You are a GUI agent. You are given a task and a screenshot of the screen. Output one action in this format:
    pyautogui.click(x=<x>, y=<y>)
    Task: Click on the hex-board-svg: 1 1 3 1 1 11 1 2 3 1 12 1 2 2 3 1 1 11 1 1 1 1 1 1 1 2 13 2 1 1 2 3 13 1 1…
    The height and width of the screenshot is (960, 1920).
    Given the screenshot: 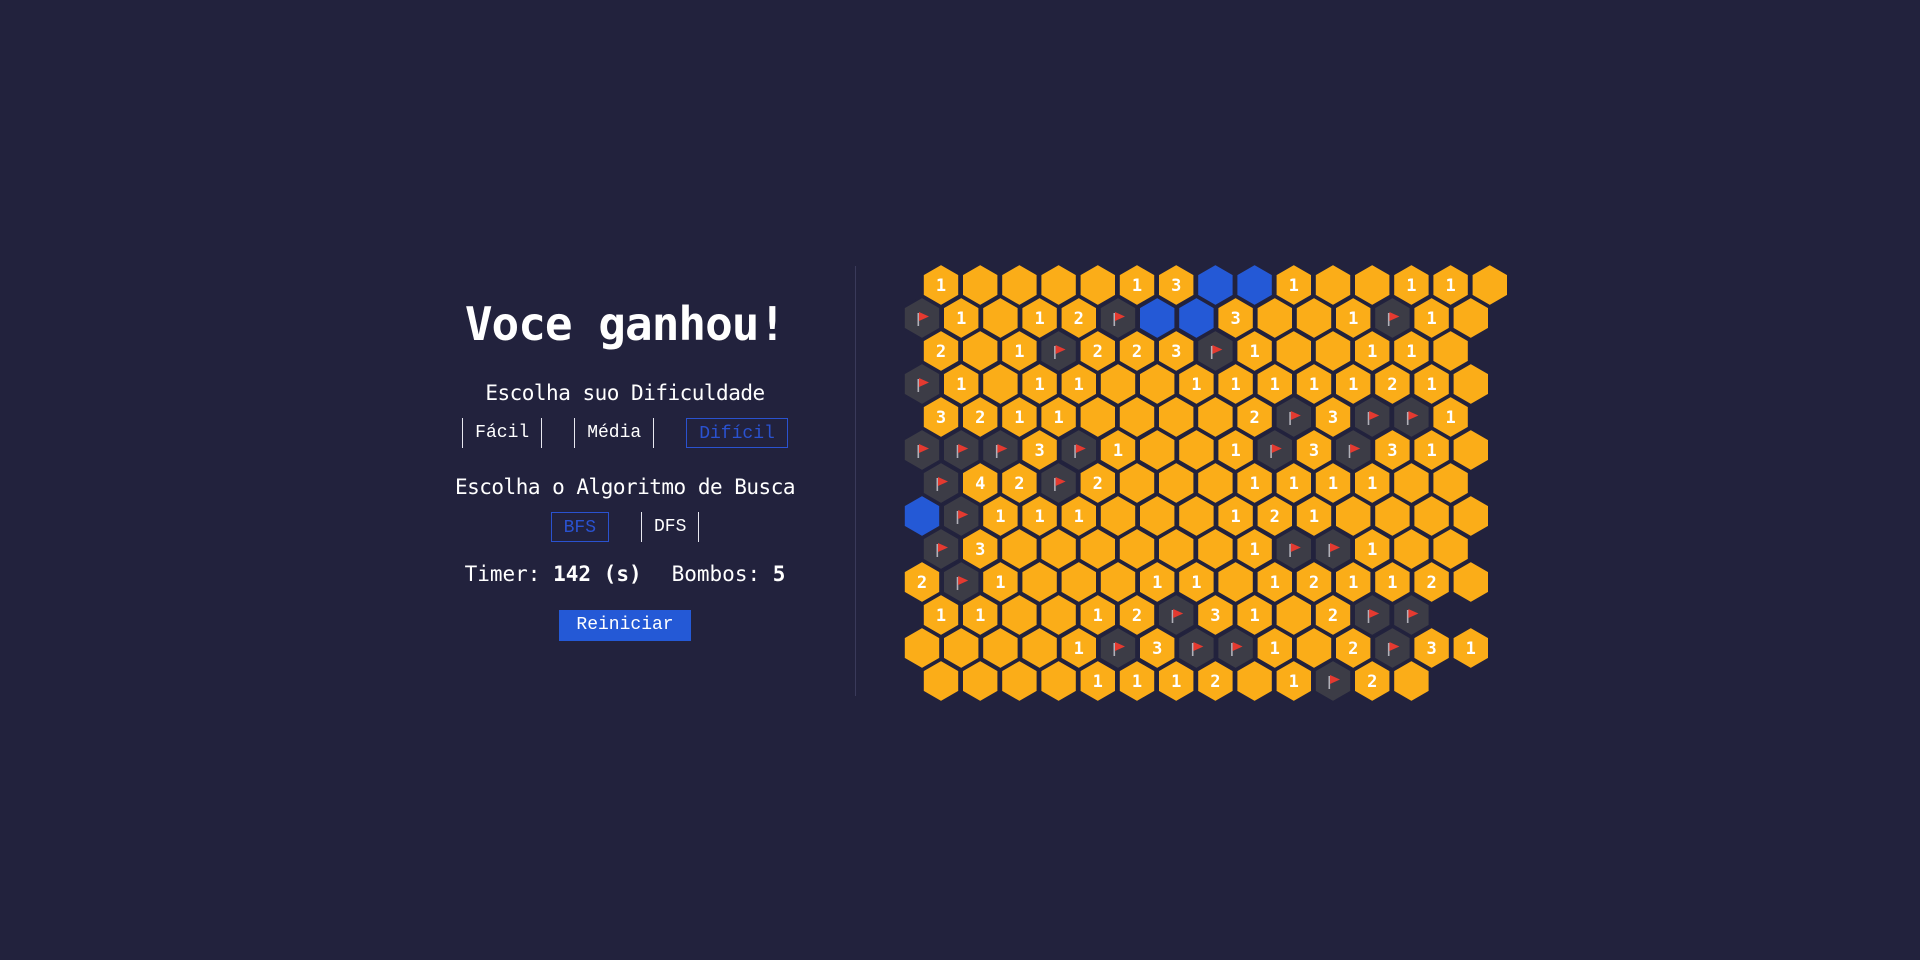 What is the action you would take?
    pyautogui.click(x=1205, y=483)
    